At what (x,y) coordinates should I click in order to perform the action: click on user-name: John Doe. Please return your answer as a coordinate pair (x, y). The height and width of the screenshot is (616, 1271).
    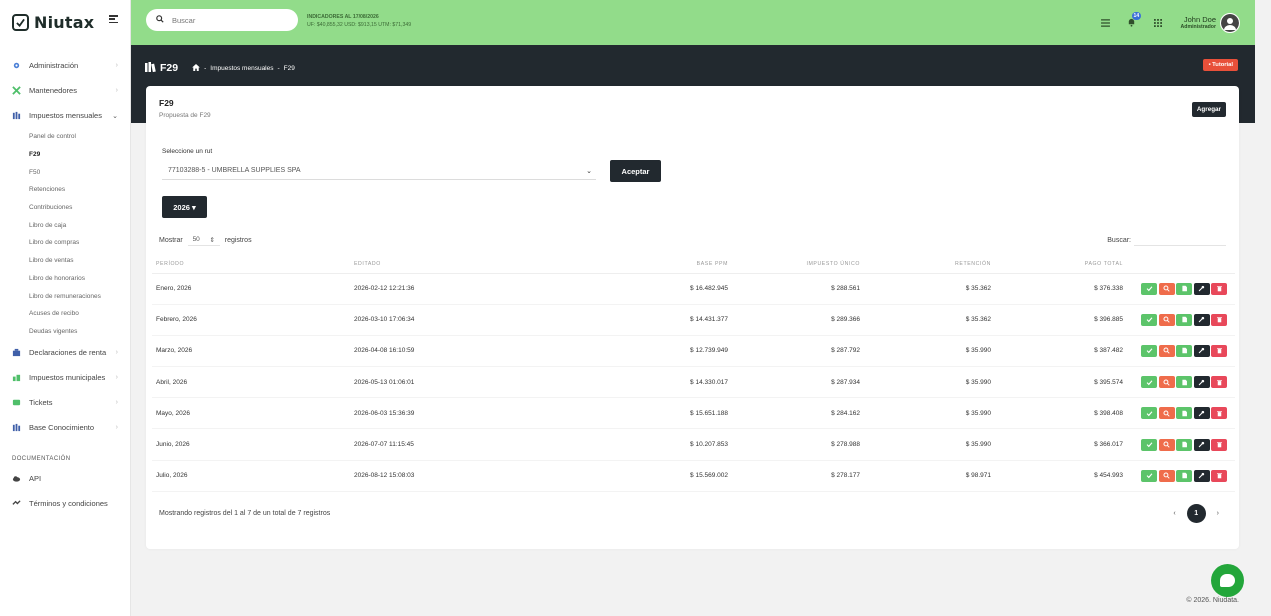
    Looking at the image, I should click on (1199, 19).